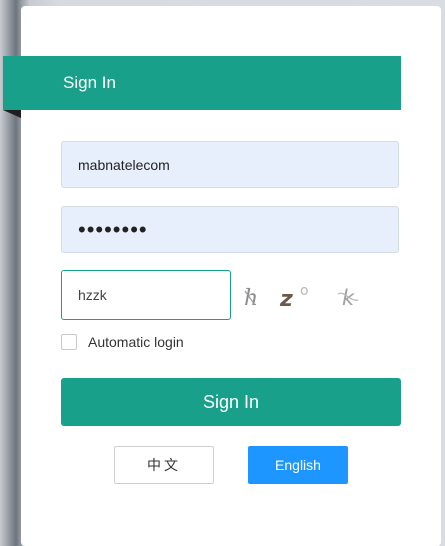 The image size is (445, 546). I want to click on captcha-input: hzzk, so click(146, 295).